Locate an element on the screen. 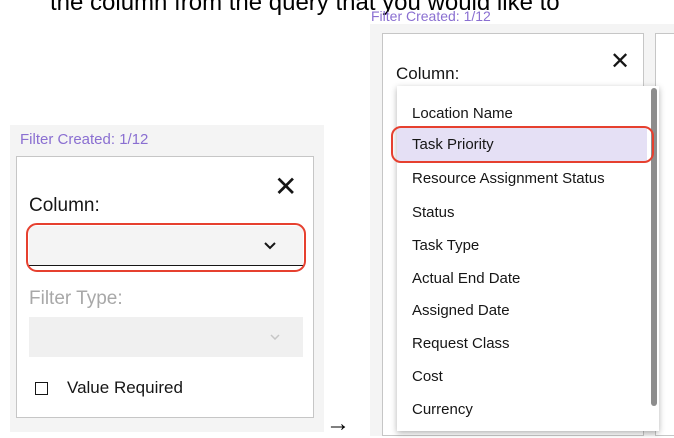 This screenshot has height=438, width=674. menu-item-task-priority: Task Priority is located at coordinates (522, 144).